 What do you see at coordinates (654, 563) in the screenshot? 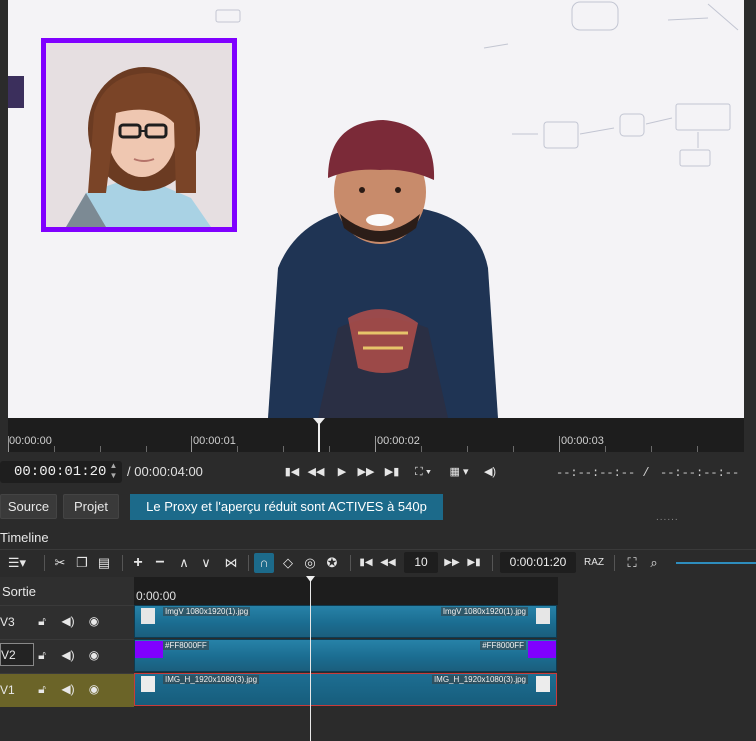
I see `zoom-out-icon: ⌕` at bounding box center [654, 563].